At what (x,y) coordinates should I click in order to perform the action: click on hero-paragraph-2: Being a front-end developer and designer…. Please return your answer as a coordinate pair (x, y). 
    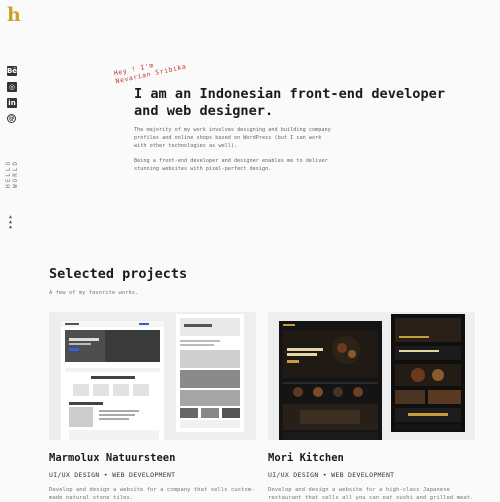
    Looking at the image, I should click on (231, 165).